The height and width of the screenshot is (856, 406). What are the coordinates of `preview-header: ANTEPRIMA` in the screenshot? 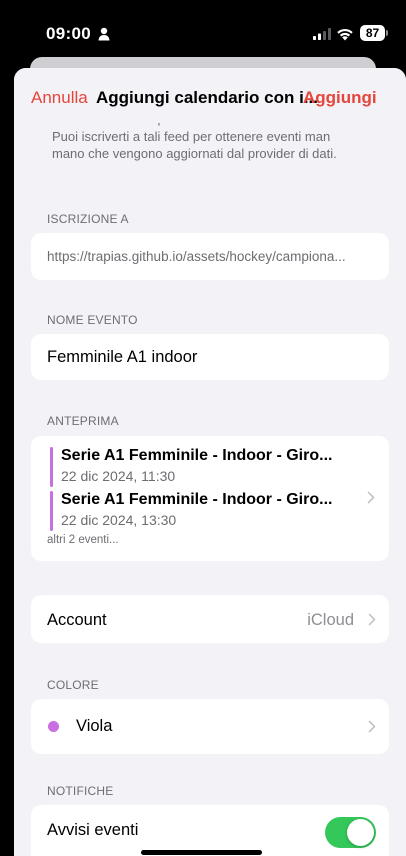 It's located at (83, 421).